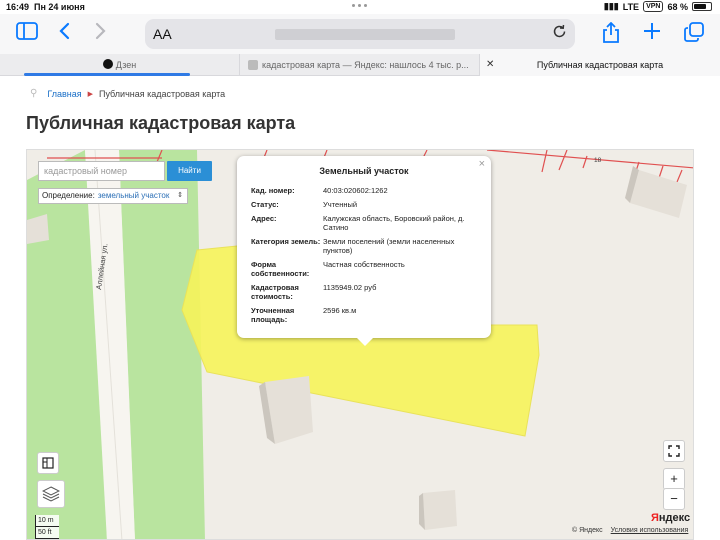 This screenshot has width=720, height=540. I want to click on forward-icon, so click(101, 33).